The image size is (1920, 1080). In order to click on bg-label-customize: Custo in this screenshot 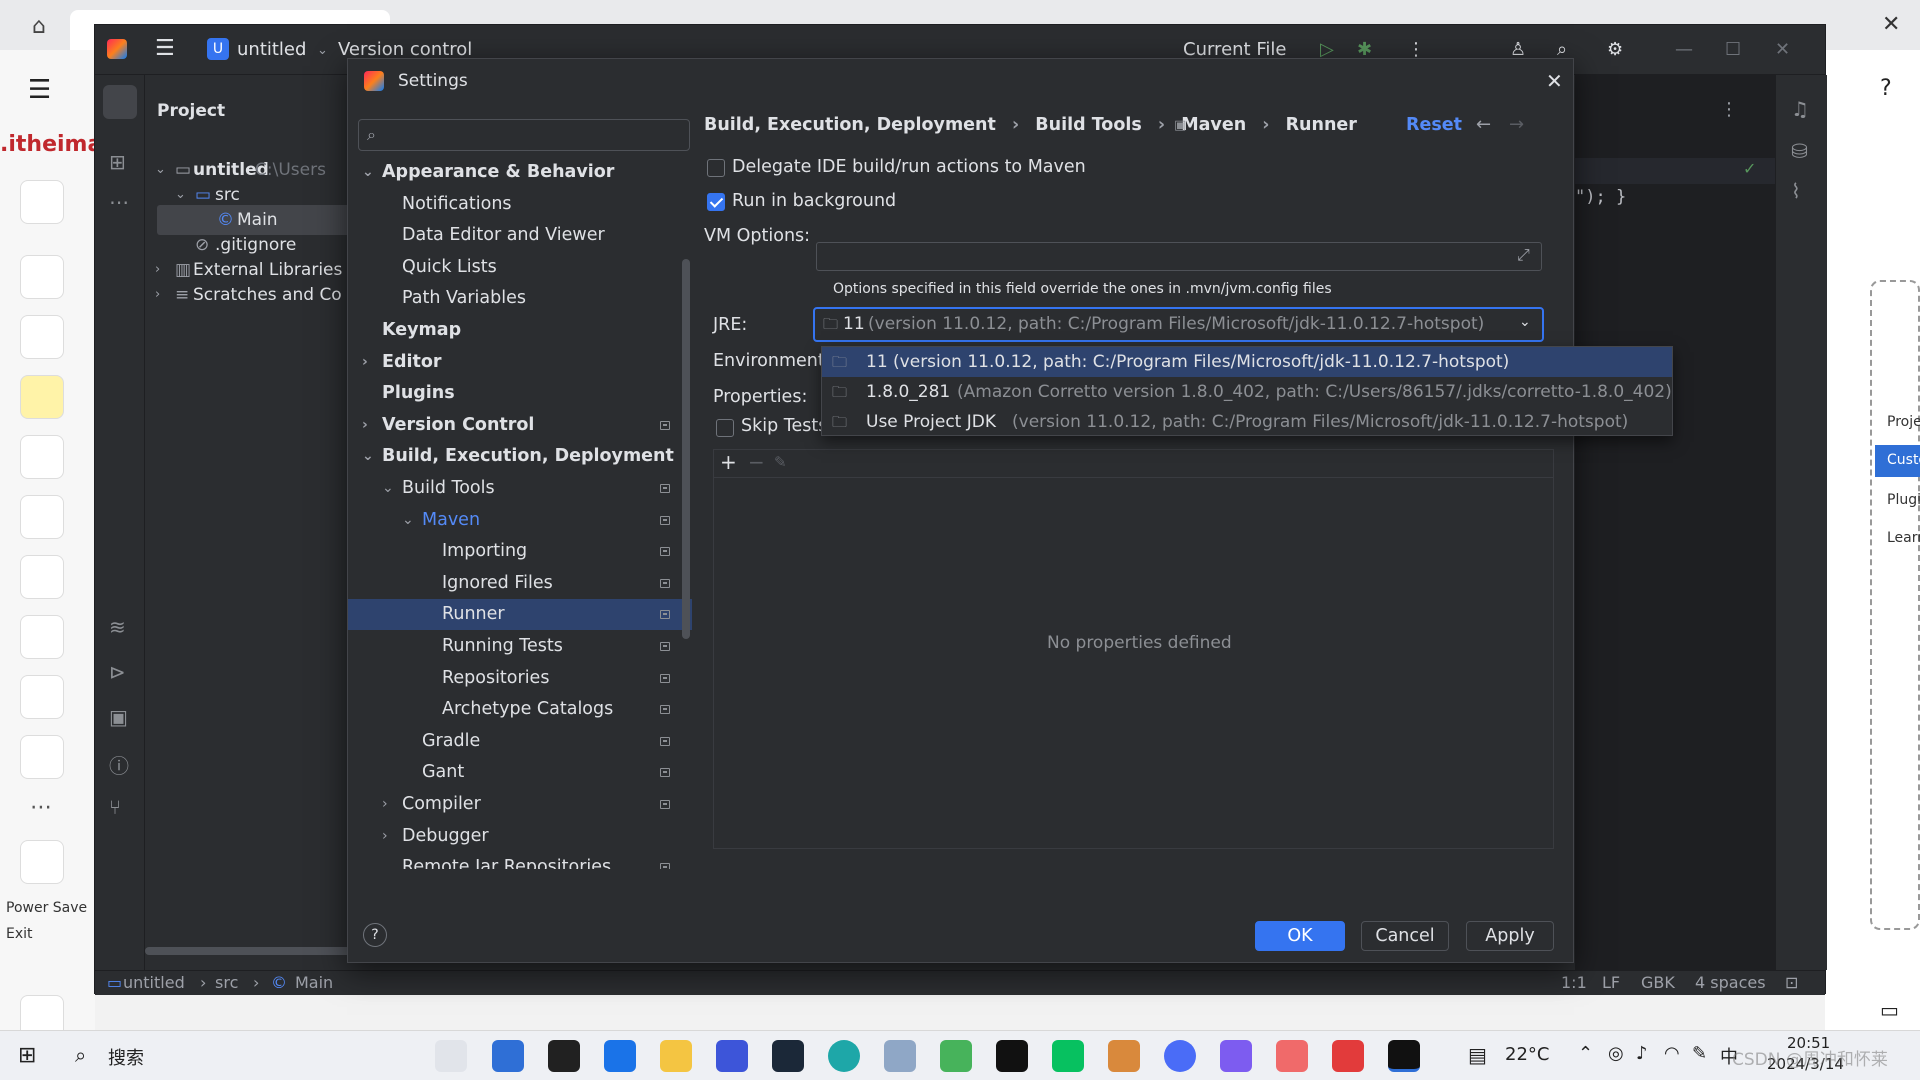, I will do `click(1903, 460)`.